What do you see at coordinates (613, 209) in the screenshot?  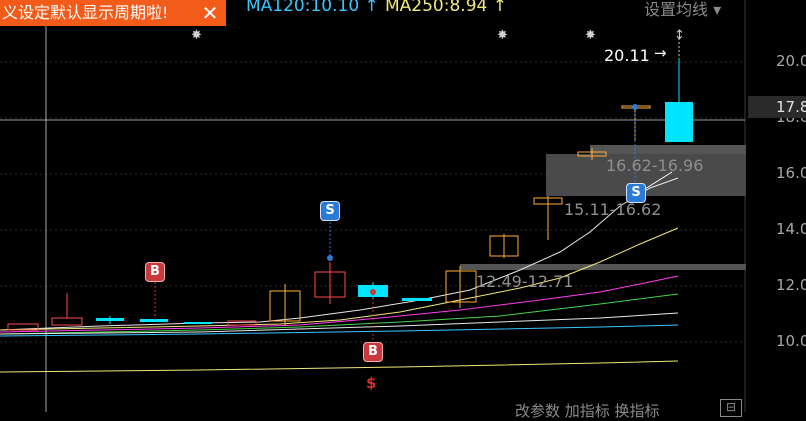 I see `zone-label: 15.11-16.62` at bounding box center [613, 209].